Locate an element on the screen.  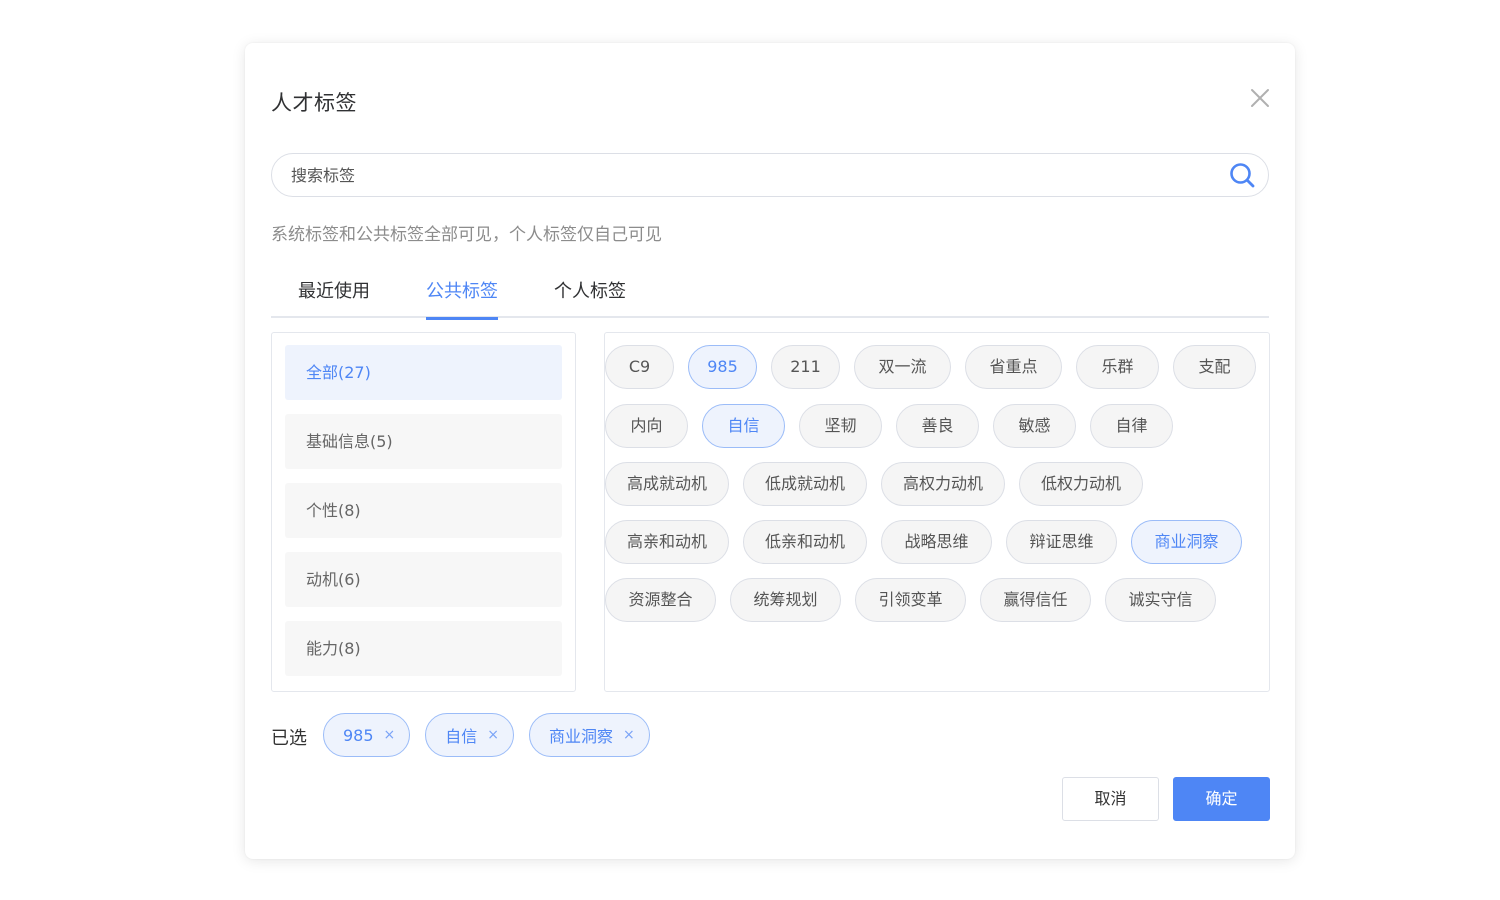
tag-option: 省重点 is located at coordinates (1013, 367).